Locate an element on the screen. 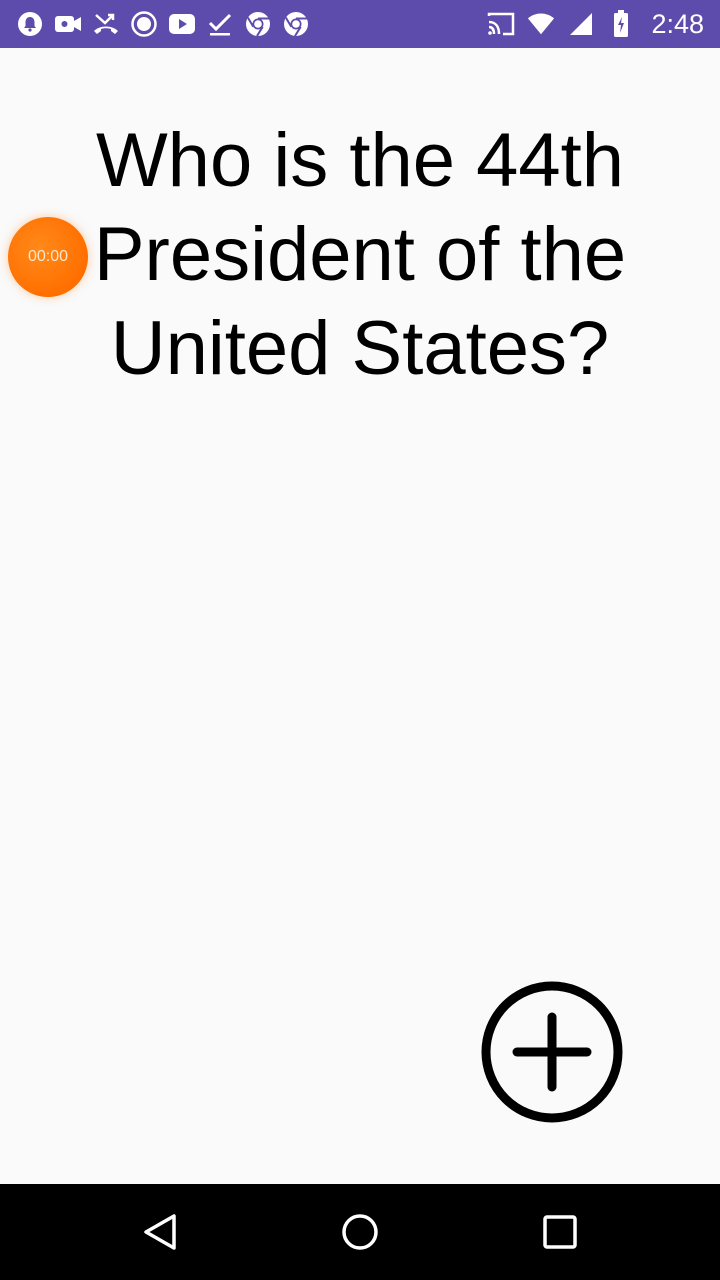  notification-icon is located at coordinates (30, 24).